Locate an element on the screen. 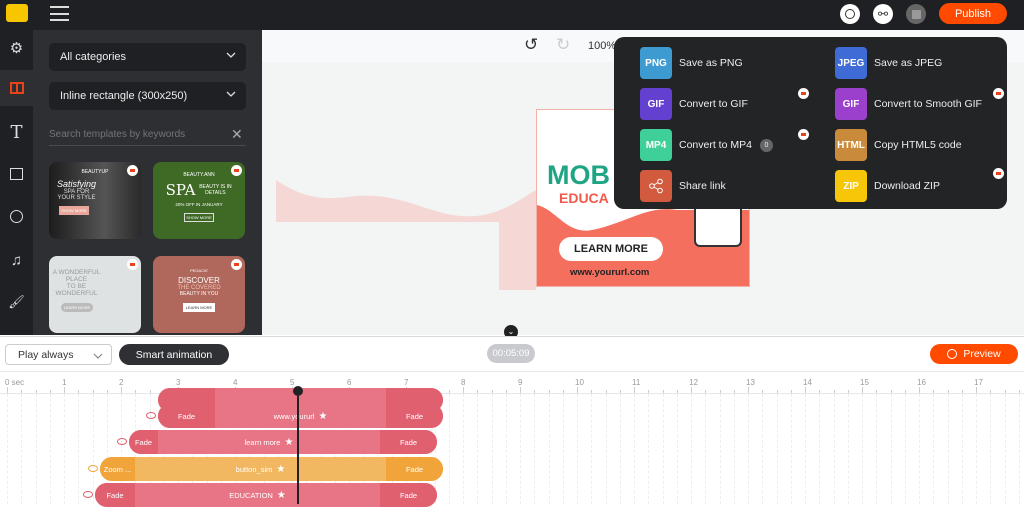  export-item: Share link is located at coordinates (683, 186).